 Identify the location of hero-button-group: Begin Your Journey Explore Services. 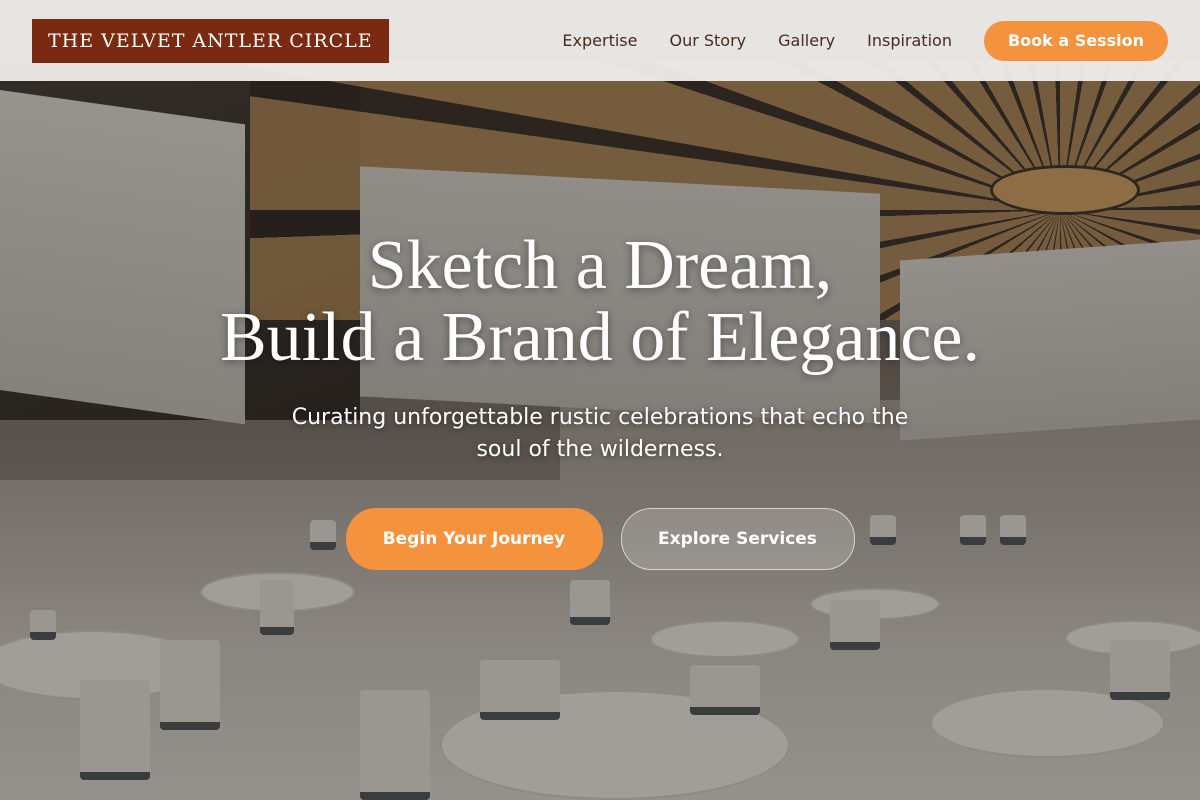
(600, 539).